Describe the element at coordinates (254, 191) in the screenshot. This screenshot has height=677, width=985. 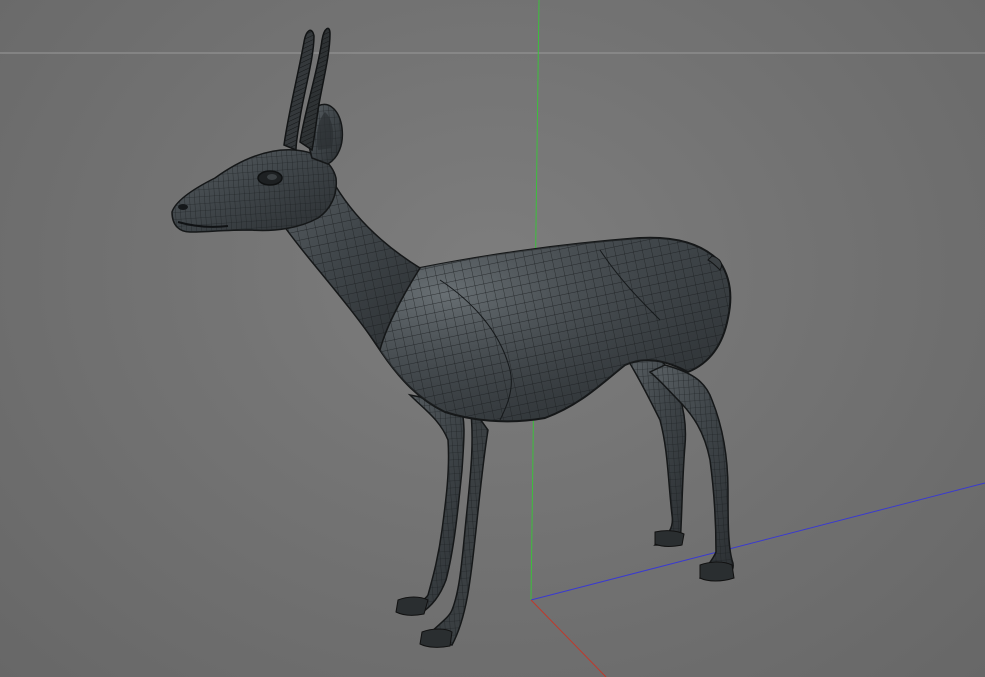
I see `gazelle-head` at that location.